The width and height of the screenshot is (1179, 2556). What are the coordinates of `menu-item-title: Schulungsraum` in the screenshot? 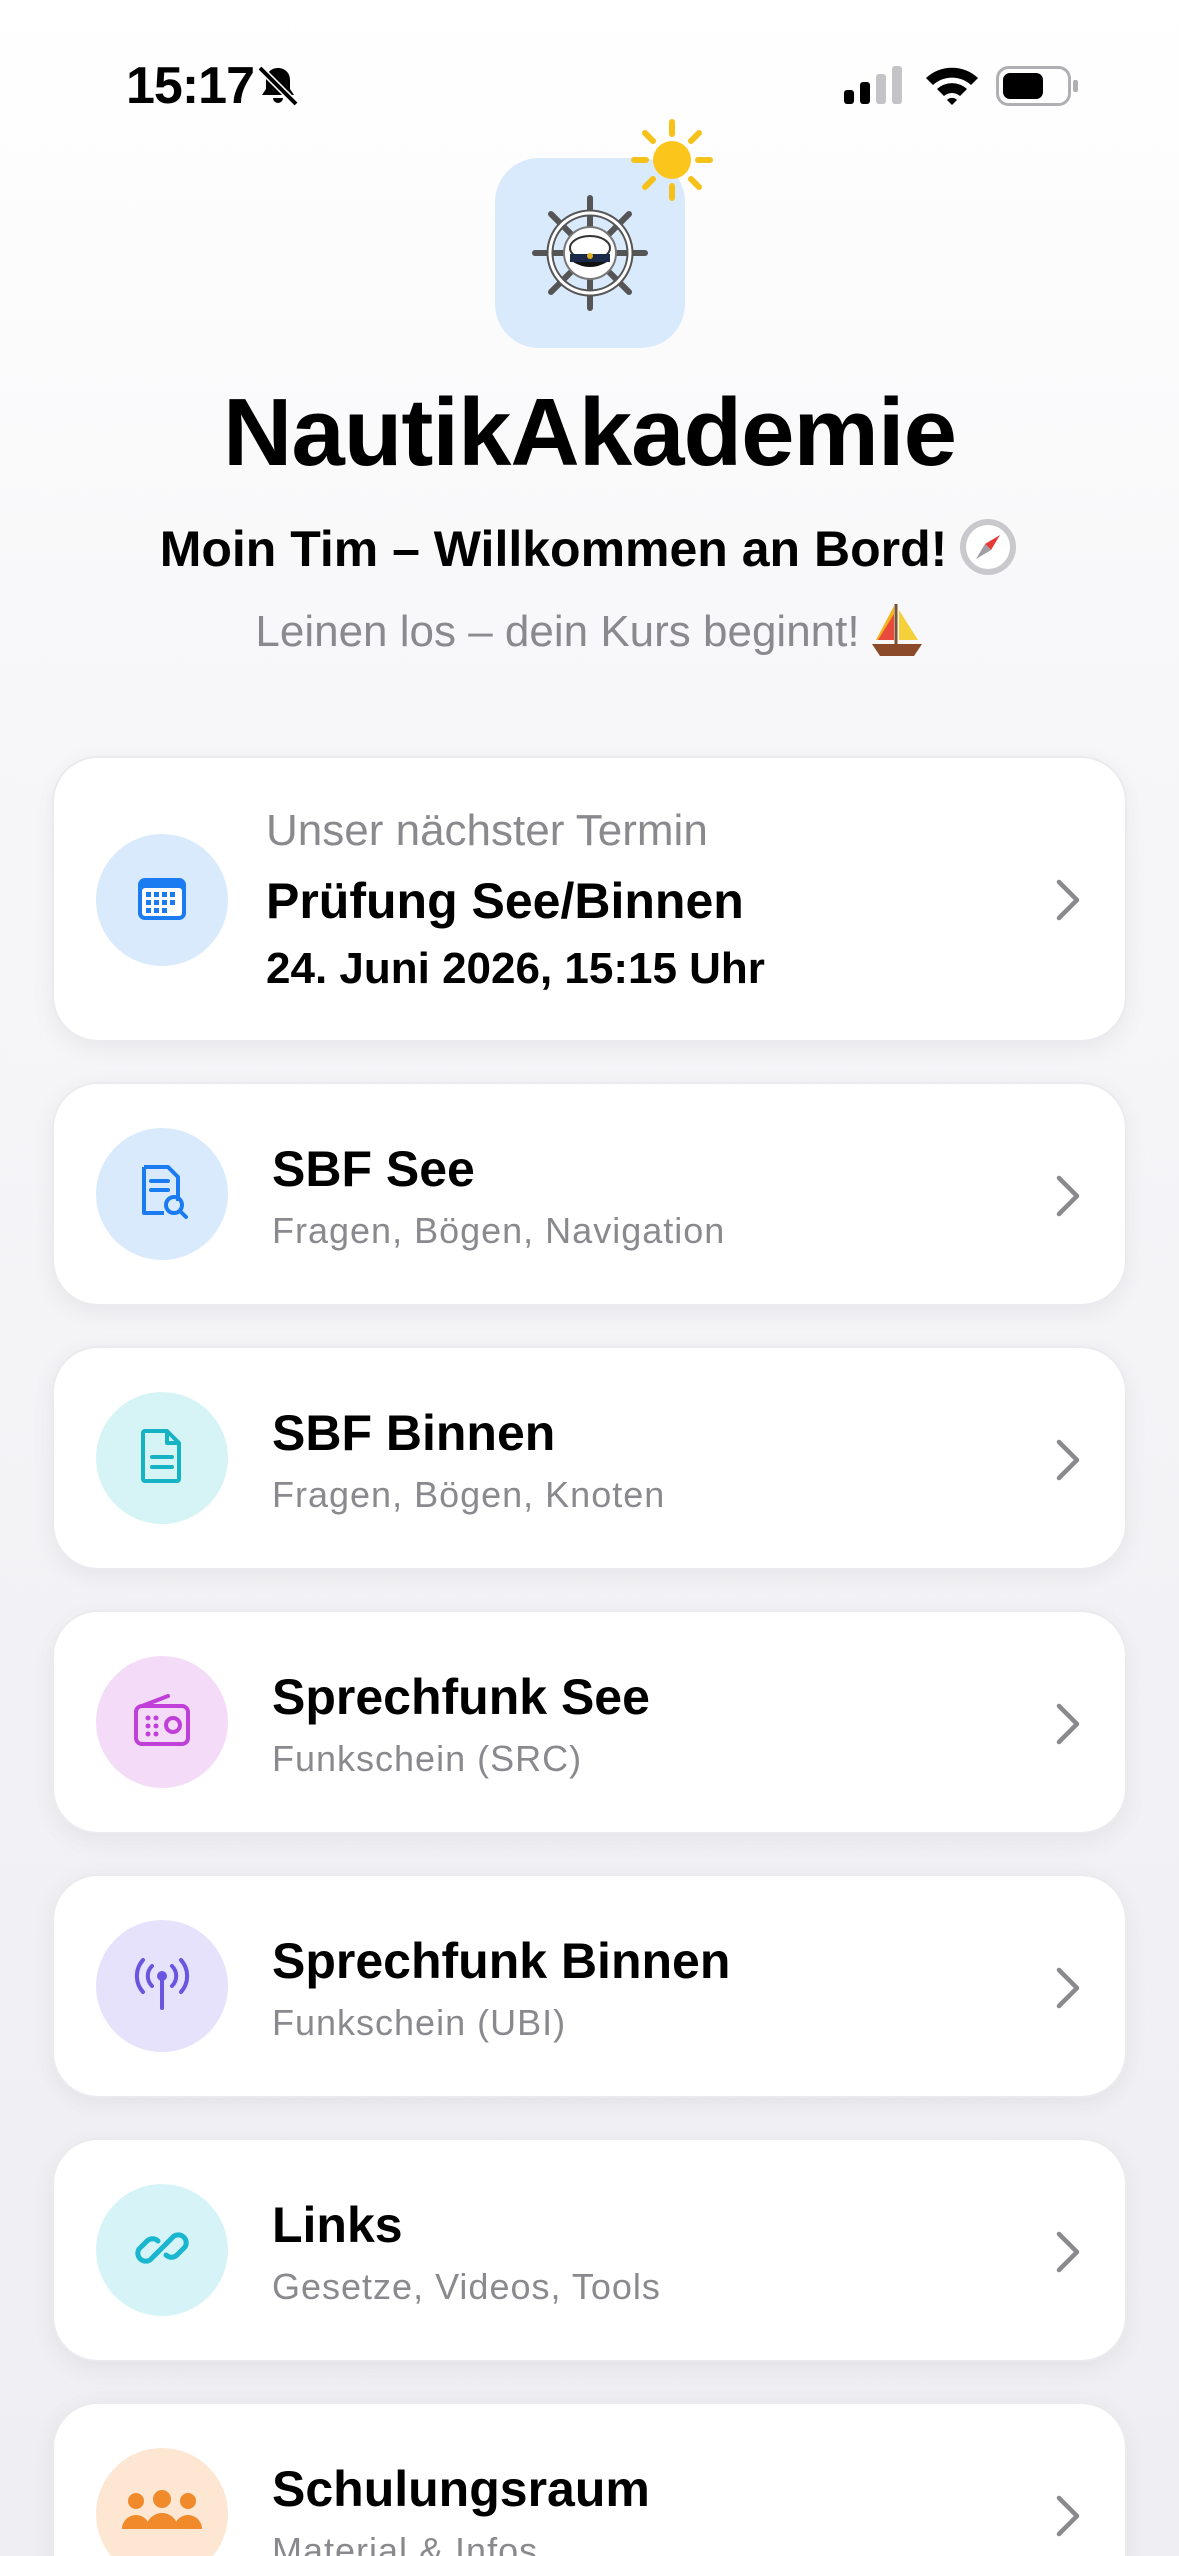 It's located at (461, 2489).